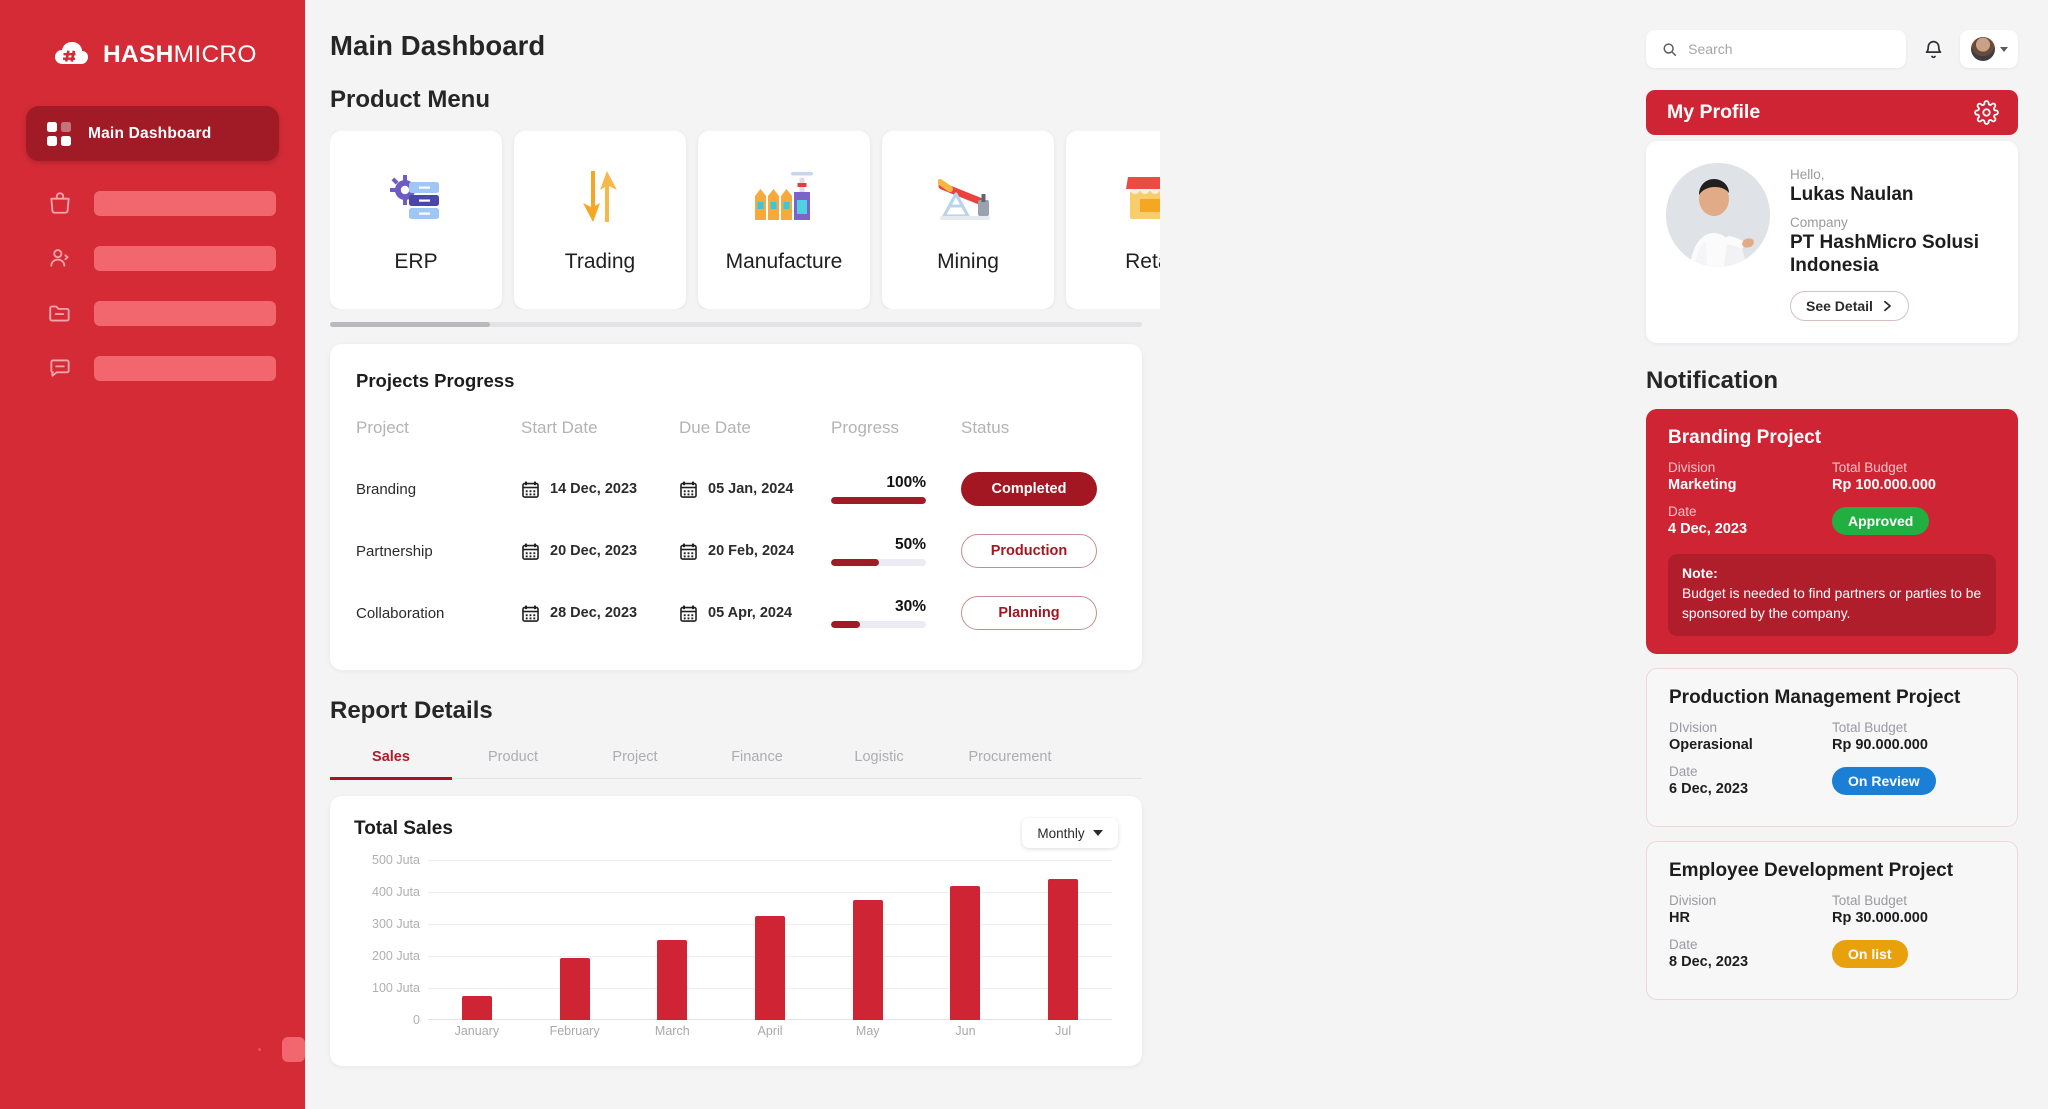  What do you see at coordinates (1884, 484) in the screenshot?
I see `budget-value: Rp 100.000.000` at bounding box center [1884, 484].